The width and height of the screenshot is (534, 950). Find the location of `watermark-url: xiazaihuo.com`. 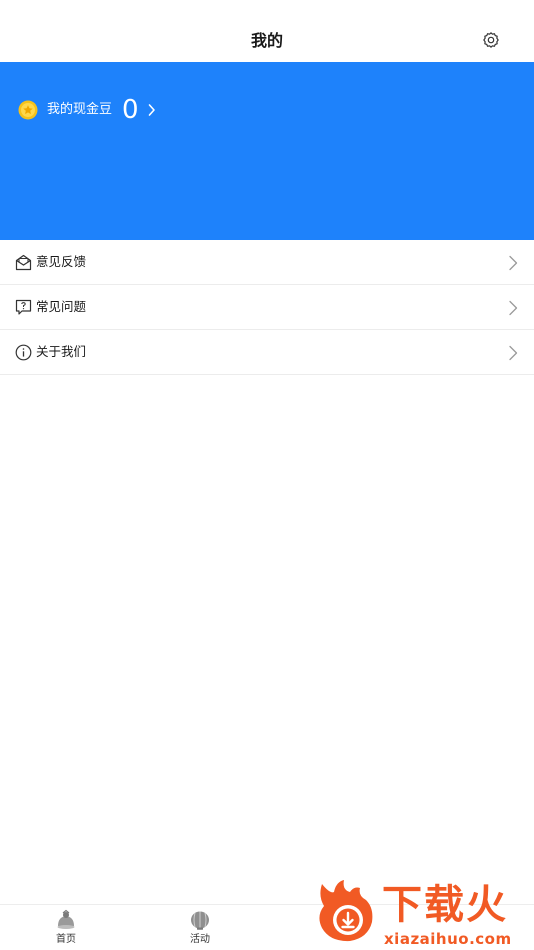

watermark-url: xiazaihuo.com is located at coordinates (448, 939).